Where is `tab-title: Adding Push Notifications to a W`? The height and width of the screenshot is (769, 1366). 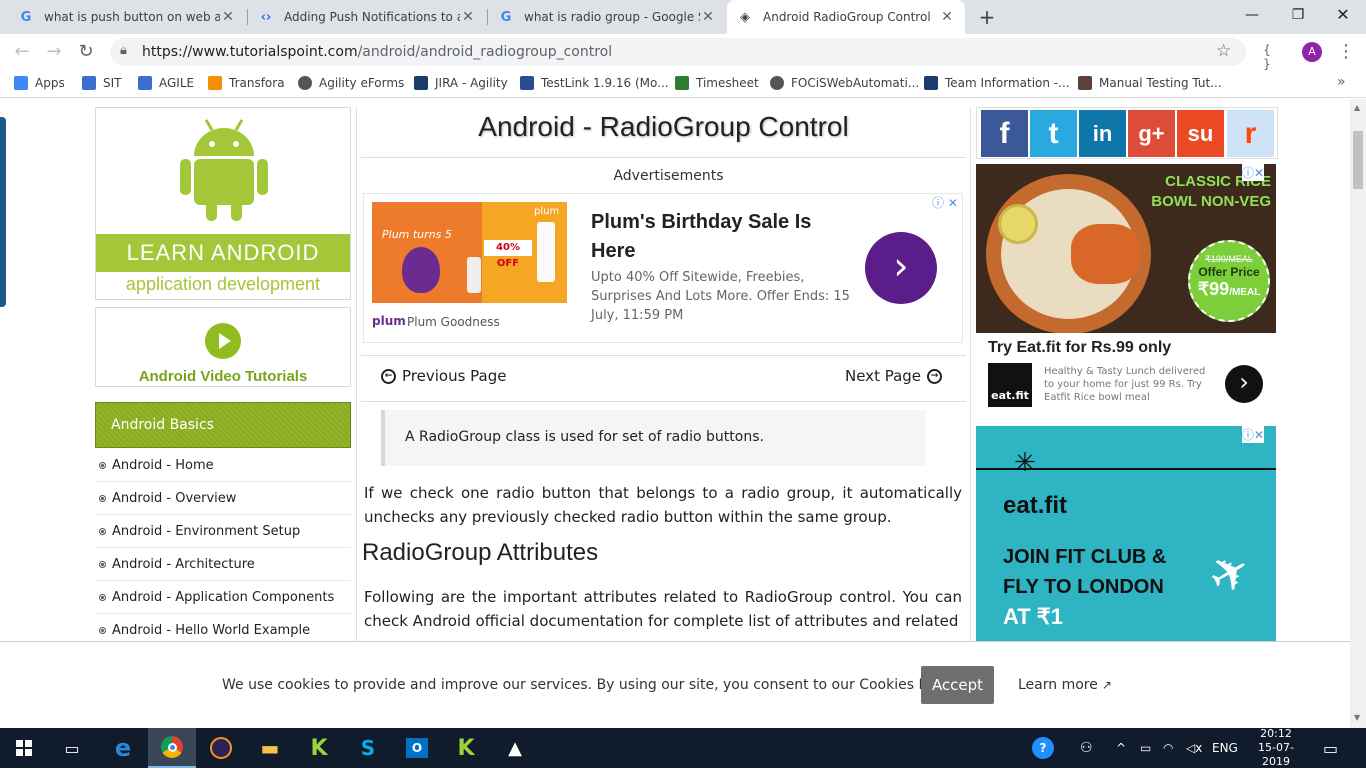
tab-title: Adding Push Notifications to a W is located at coordinates (372, 17).